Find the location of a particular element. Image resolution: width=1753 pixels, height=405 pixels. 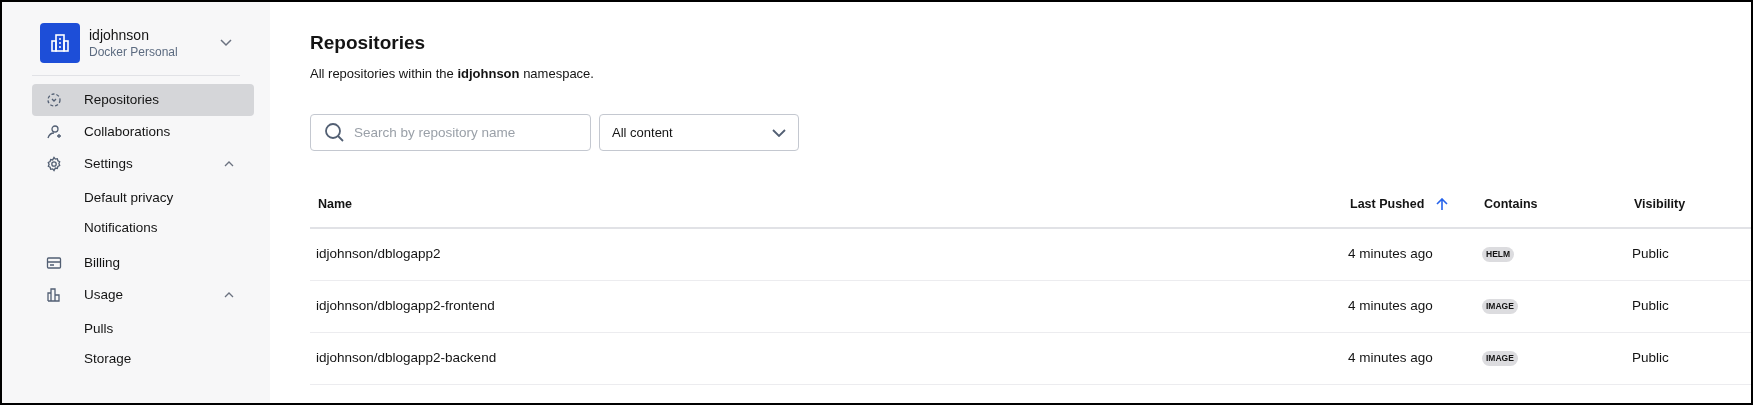

sidebar-item: Billing is located at coordinates (143, 263).